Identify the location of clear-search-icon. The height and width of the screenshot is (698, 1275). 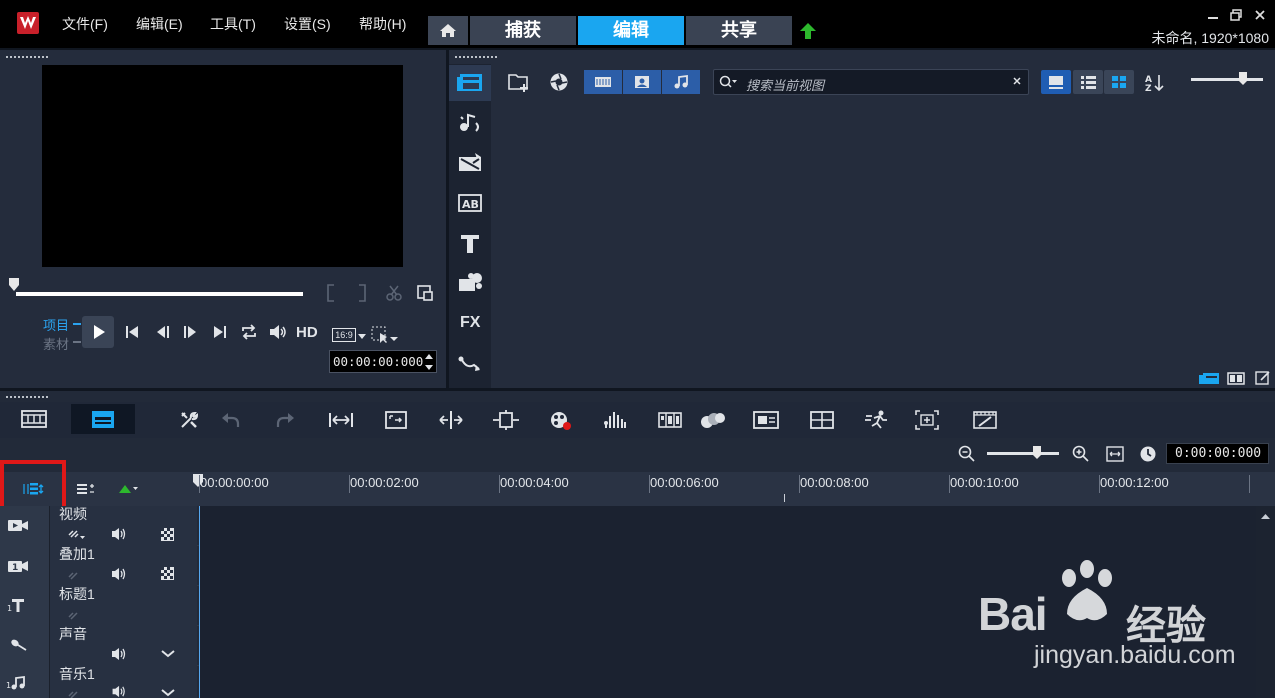
(1017, 81).